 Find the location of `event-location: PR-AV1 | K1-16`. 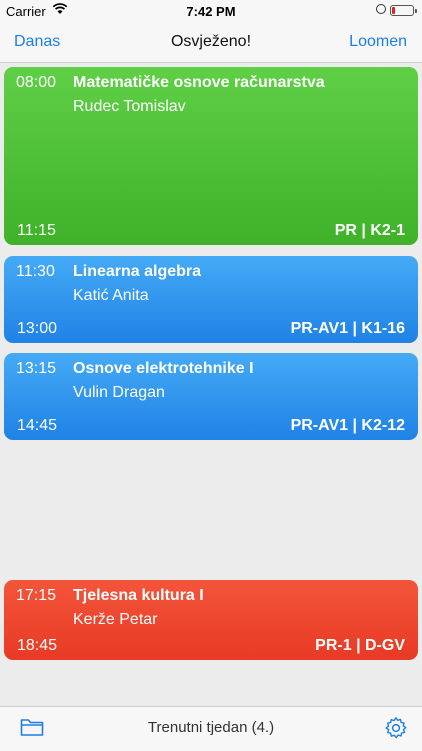

event-location: PR-AV1 | K1-16 is located at coordinates (347, 328).